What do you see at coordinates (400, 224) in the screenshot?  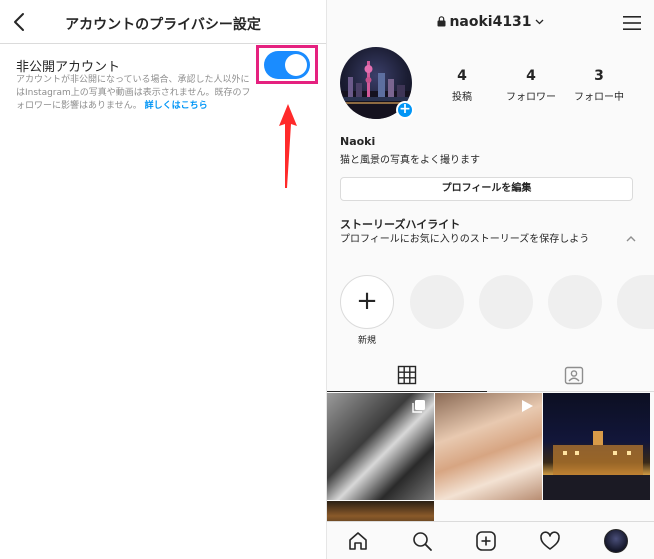 I see `highlights-title: ストーリーズハイライト` at bounding box center [400, 224].